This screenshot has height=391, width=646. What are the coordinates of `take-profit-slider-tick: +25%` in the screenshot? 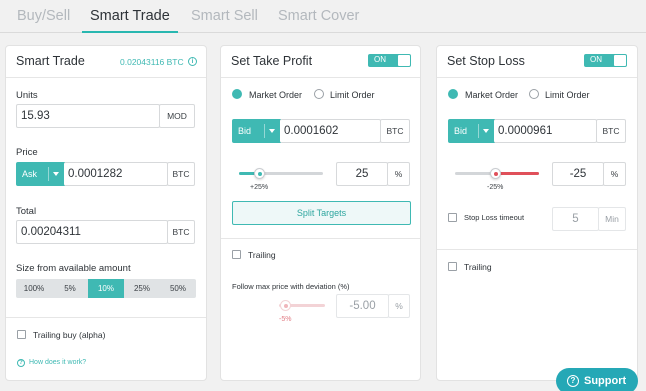 It's located at (259, 187).